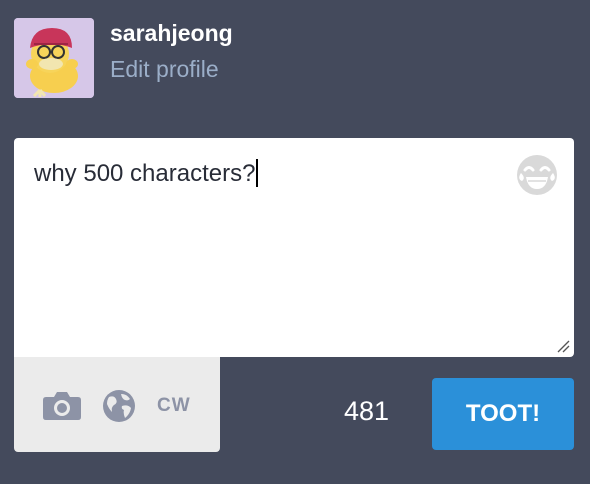 The height and width of the screenshot is (484, 590). I want to click on compose-tools-panel: CW, so click(117, 404).